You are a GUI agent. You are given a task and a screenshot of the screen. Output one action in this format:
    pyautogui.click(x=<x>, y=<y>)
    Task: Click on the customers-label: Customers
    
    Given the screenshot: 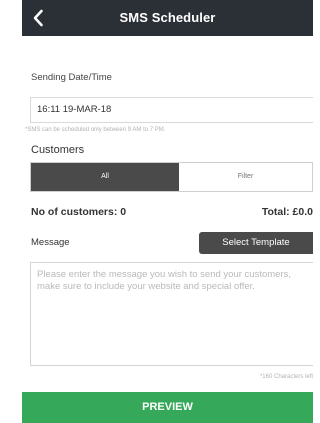 What is the action you would take?
    pyautogui.click(x=58, y=150)
    